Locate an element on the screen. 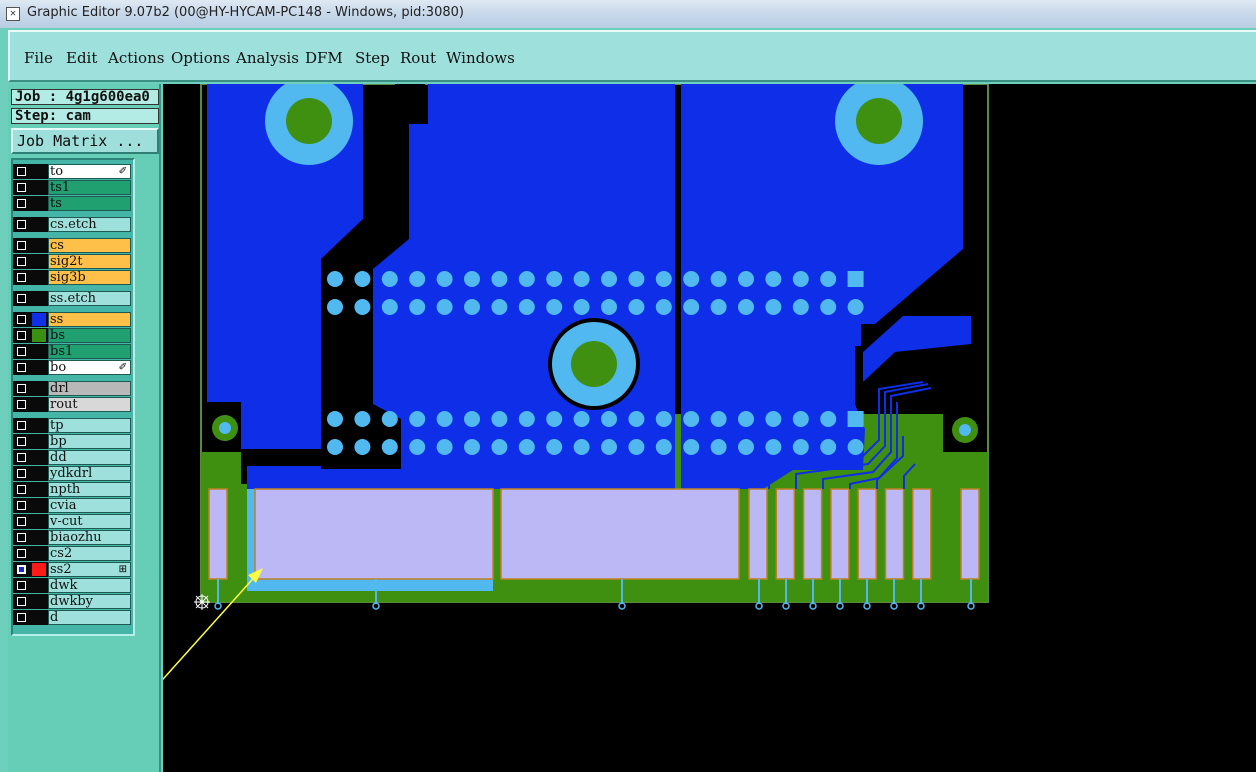 The height and width of the screenshot is (772, 1256). layer-name: ss.etch is located at coordinates (89, 298).